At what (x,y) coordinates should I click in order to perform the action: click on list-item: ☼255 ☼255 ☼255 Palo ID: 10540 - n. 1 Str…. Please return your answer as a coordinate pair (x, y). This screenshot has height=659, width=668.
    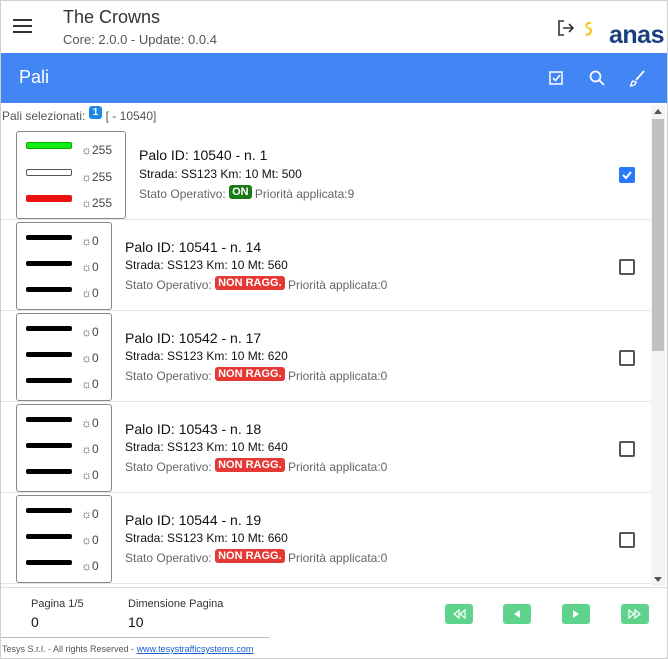
    Looking at the image, I should click on (326, 174).